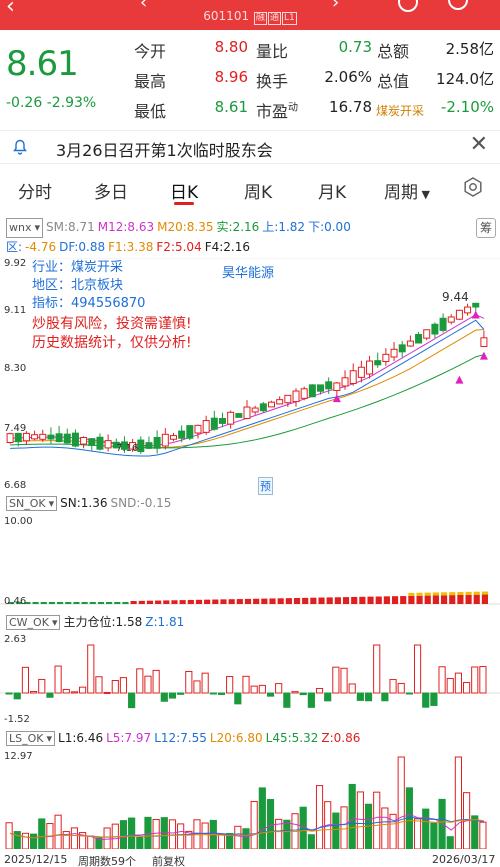  I want to click on pe-label-text: 市盈, so click(272, 111).